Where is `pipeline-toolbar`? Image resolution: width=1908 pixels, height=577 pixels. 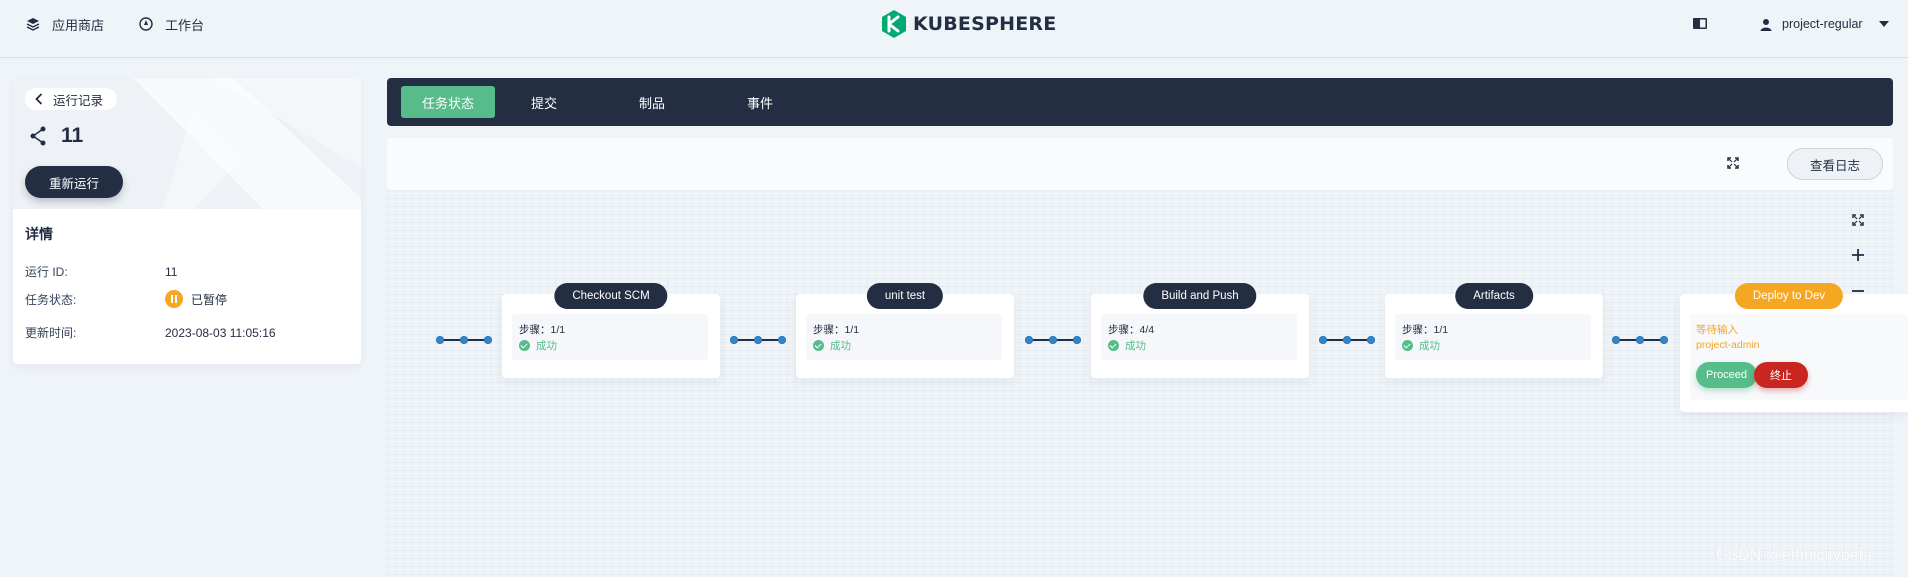 pipeline-toolbar is located at coordinates (1140, 164).